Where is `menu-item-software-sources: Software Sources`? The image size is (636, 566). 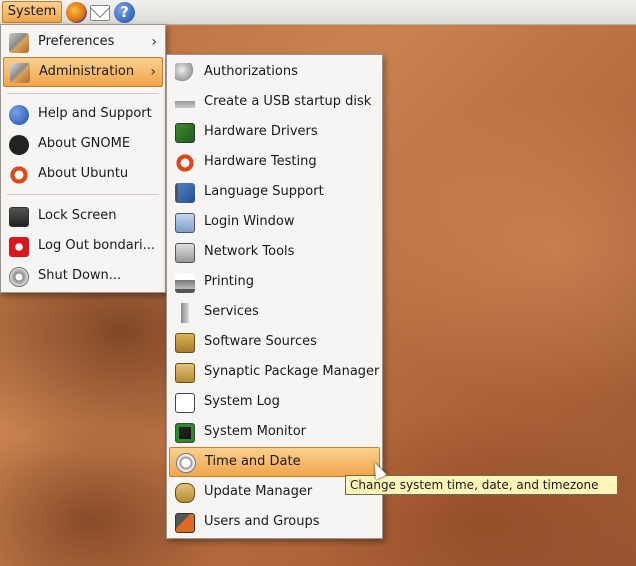
menu-item-software-sources: Software Sources is located at coordinates (274, 342).